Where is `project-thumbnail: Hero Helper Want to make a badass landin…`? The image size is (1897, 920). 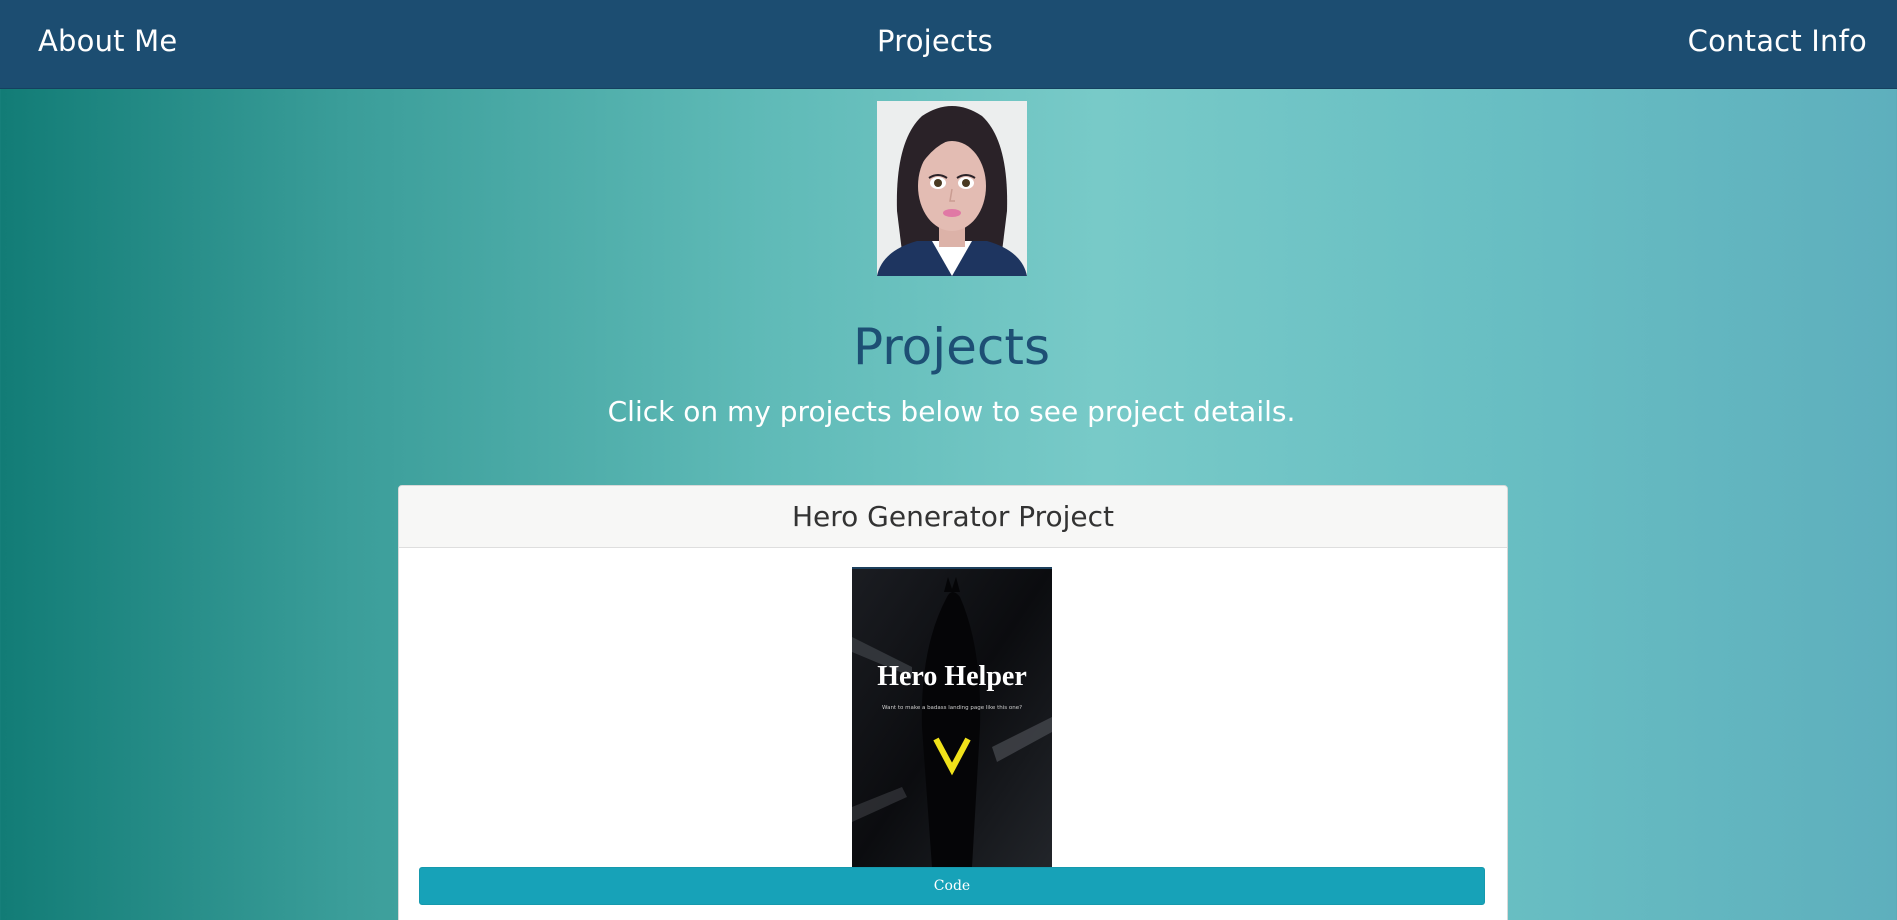
project-thumbnail: Hero Helper Want to make a badass landin… is located at coordinates (952, 717).